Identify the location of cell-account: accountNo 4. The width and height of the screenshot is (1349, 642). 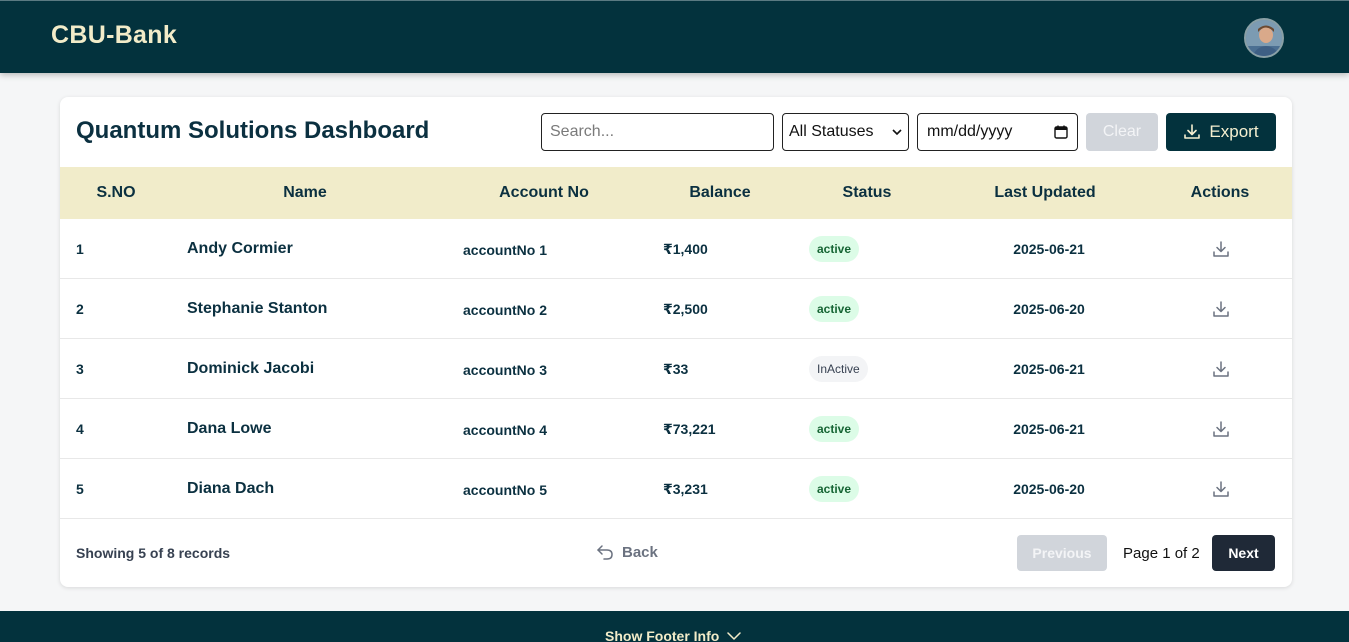
(505, 430).